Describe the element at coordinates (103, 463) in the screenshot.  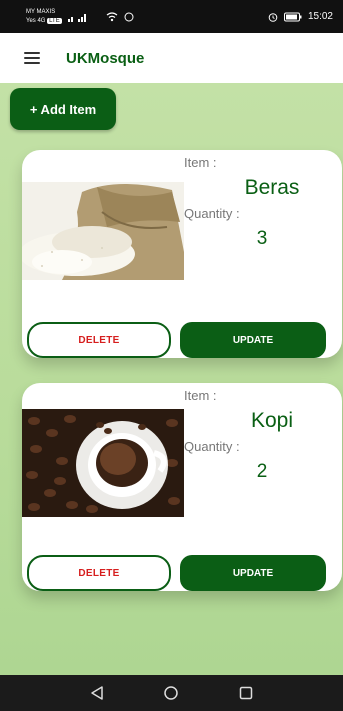
I see `coffee-cup-image` at that location.